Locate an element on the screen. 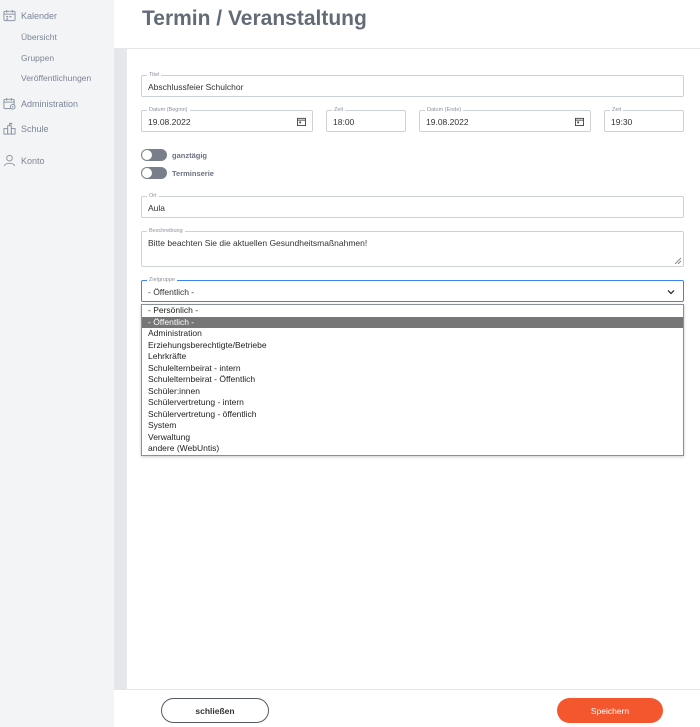  end-time-field: Zeit 19:30 is located at coordinates (644, 119).